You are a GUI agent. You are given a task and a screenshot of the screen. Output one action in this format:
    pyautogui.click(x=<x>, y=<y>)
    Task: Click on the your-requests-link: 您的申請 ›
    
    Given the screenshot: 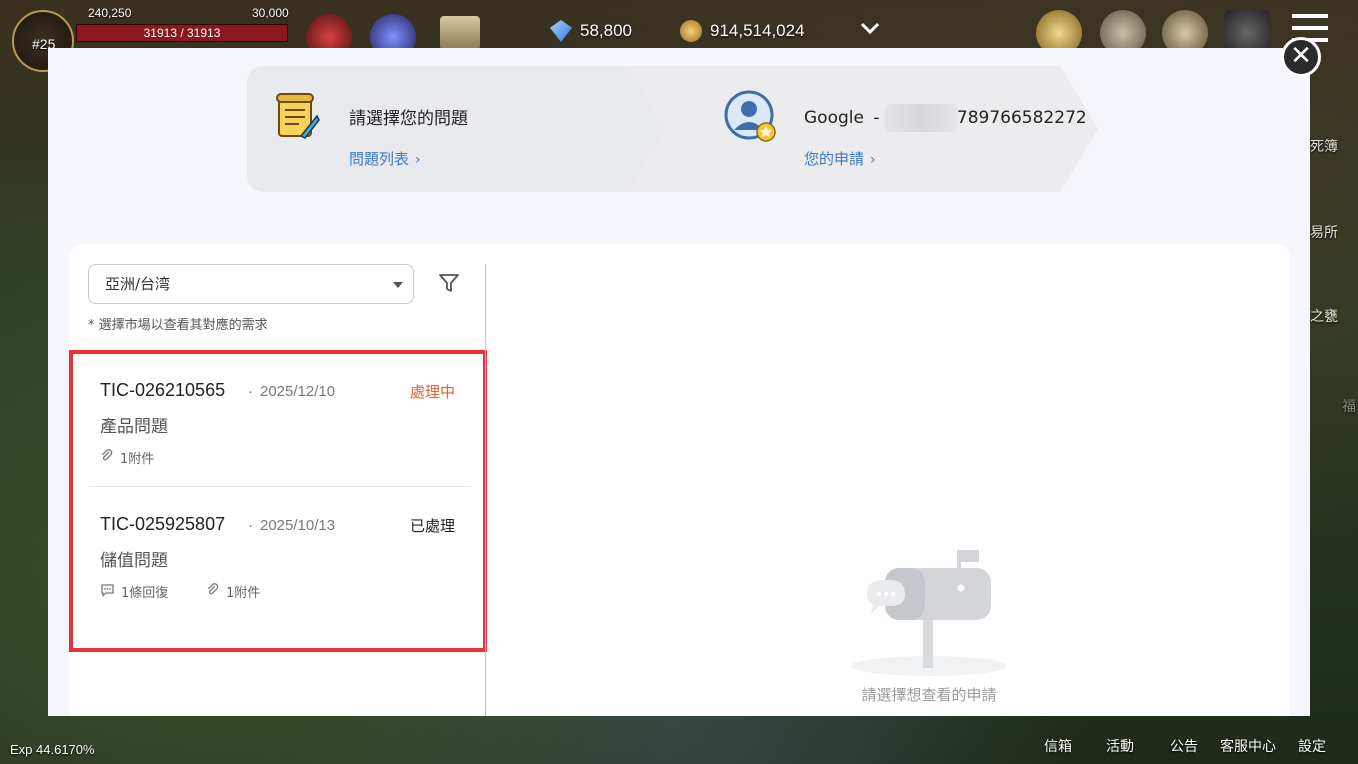 What is the action you would take?
    pyautogui.click(x=840, y=158)
    